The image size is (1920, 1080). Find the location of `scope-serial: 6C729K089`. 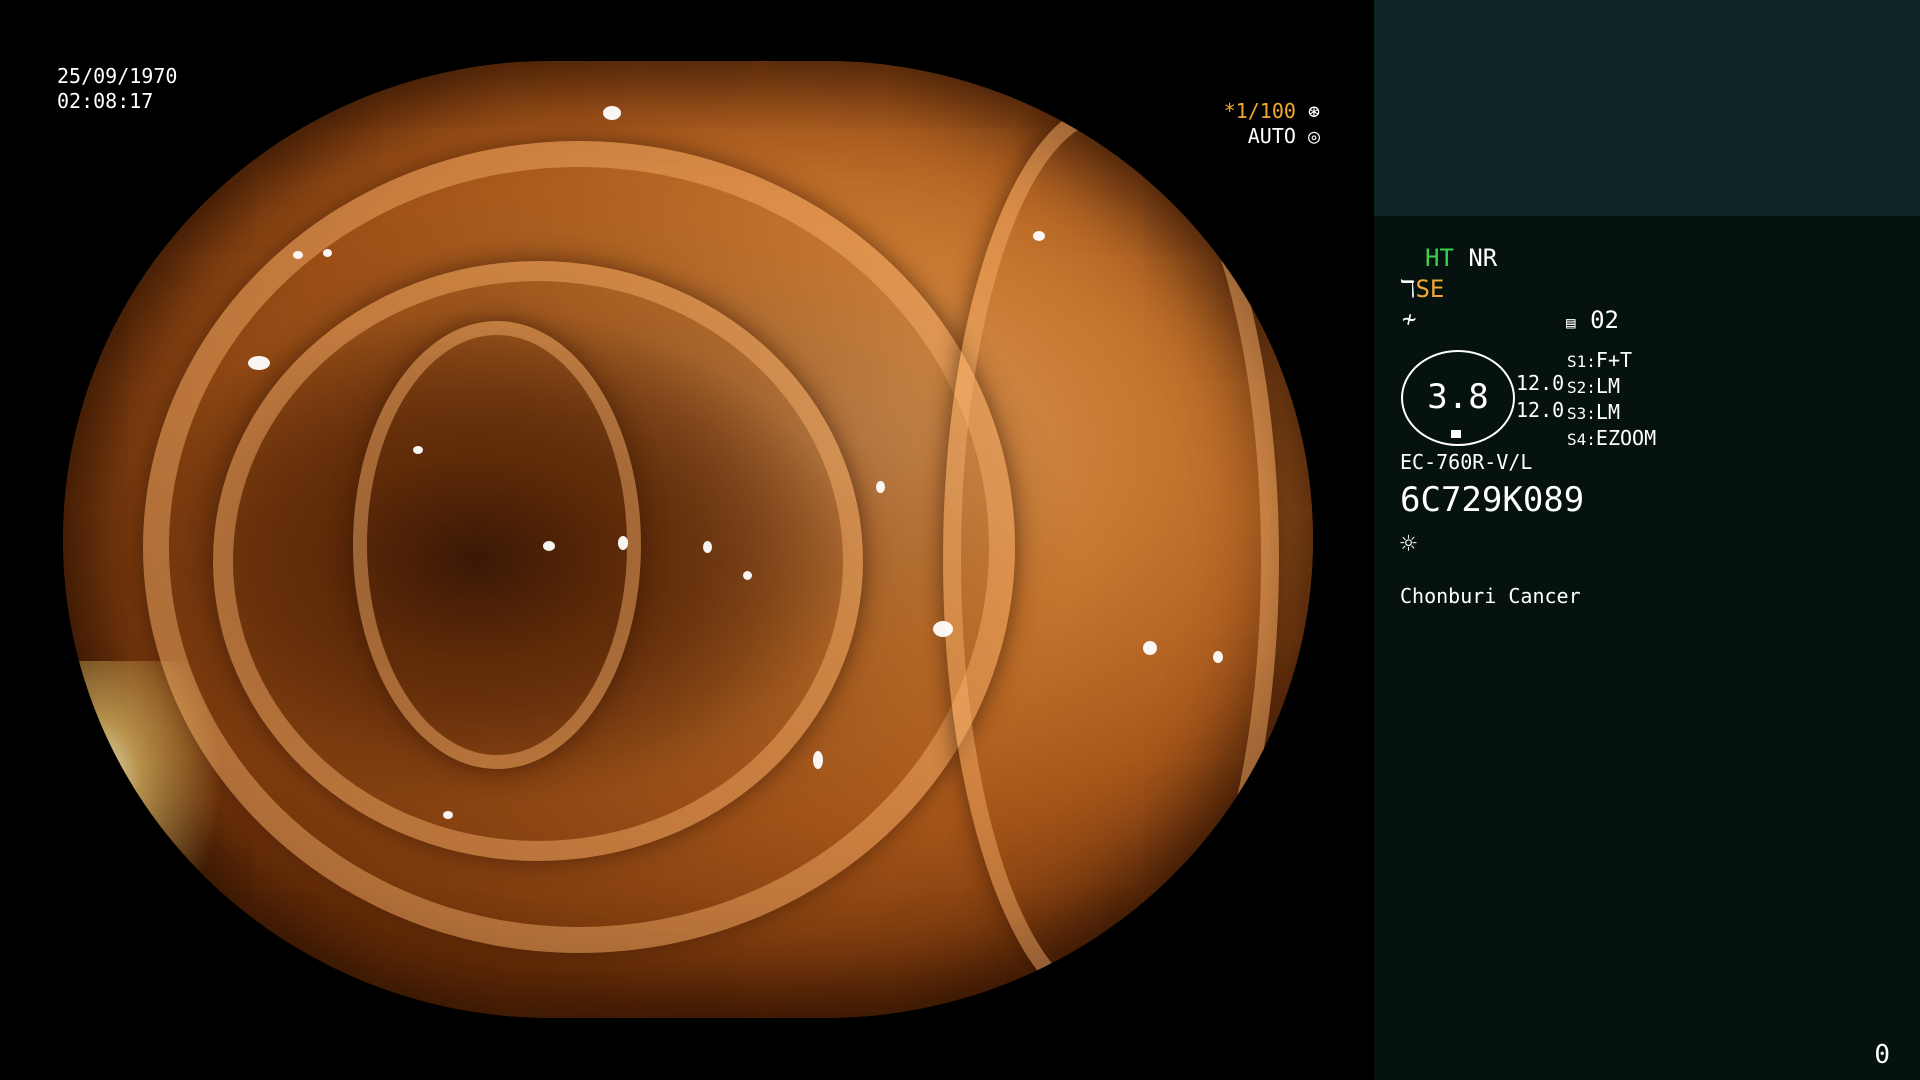

scope-serial: 6C729K089 is located at coordinates (1492, 500).